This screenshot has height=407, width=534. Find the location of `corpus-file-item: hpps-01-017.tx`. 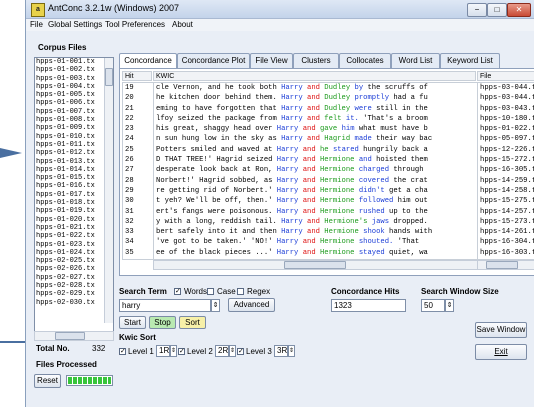

corpus-file-item: hpps-01-017.tx is located at coordinates (74, 195).